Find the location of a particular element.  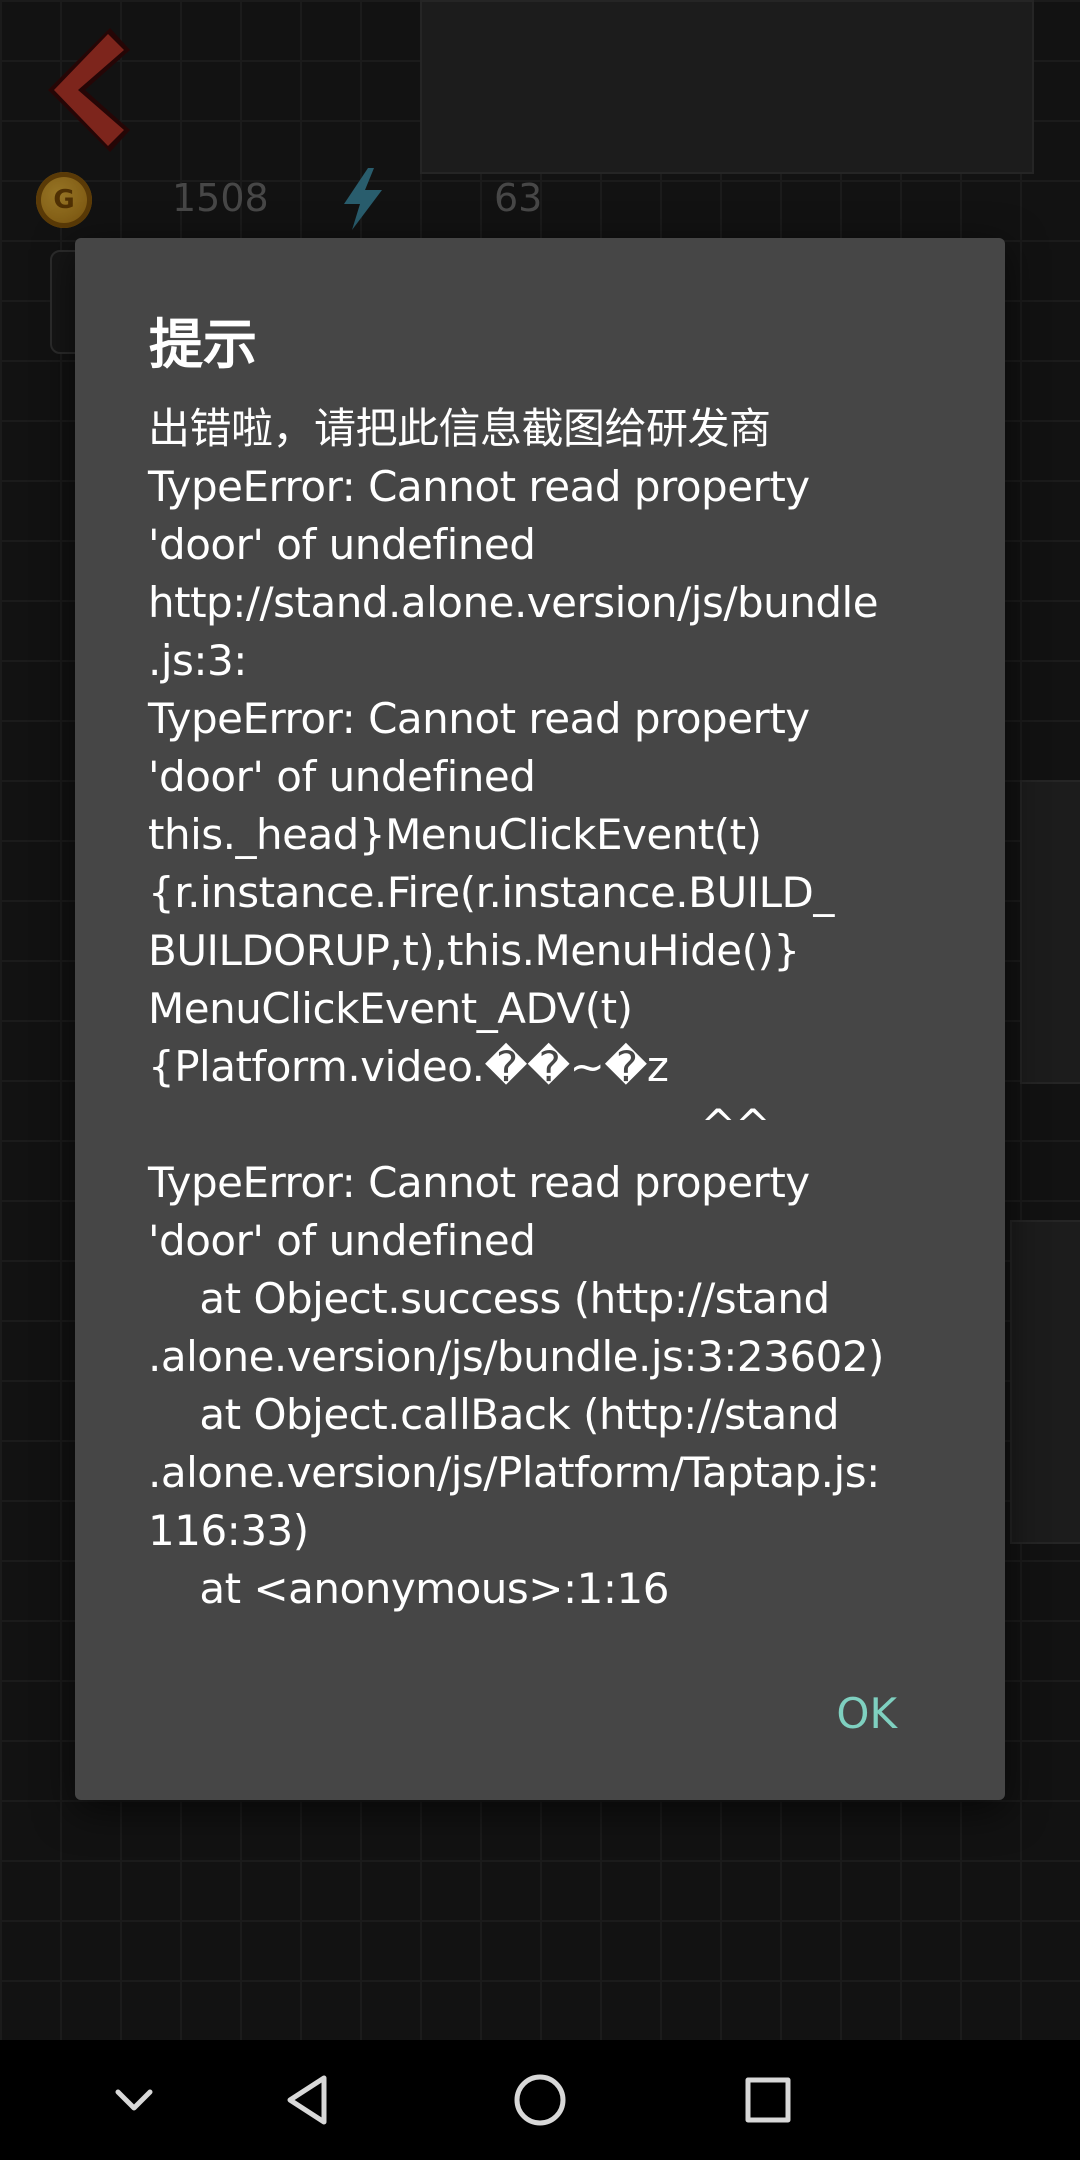

system-nav-bar is located at coordinates (540, 2100).